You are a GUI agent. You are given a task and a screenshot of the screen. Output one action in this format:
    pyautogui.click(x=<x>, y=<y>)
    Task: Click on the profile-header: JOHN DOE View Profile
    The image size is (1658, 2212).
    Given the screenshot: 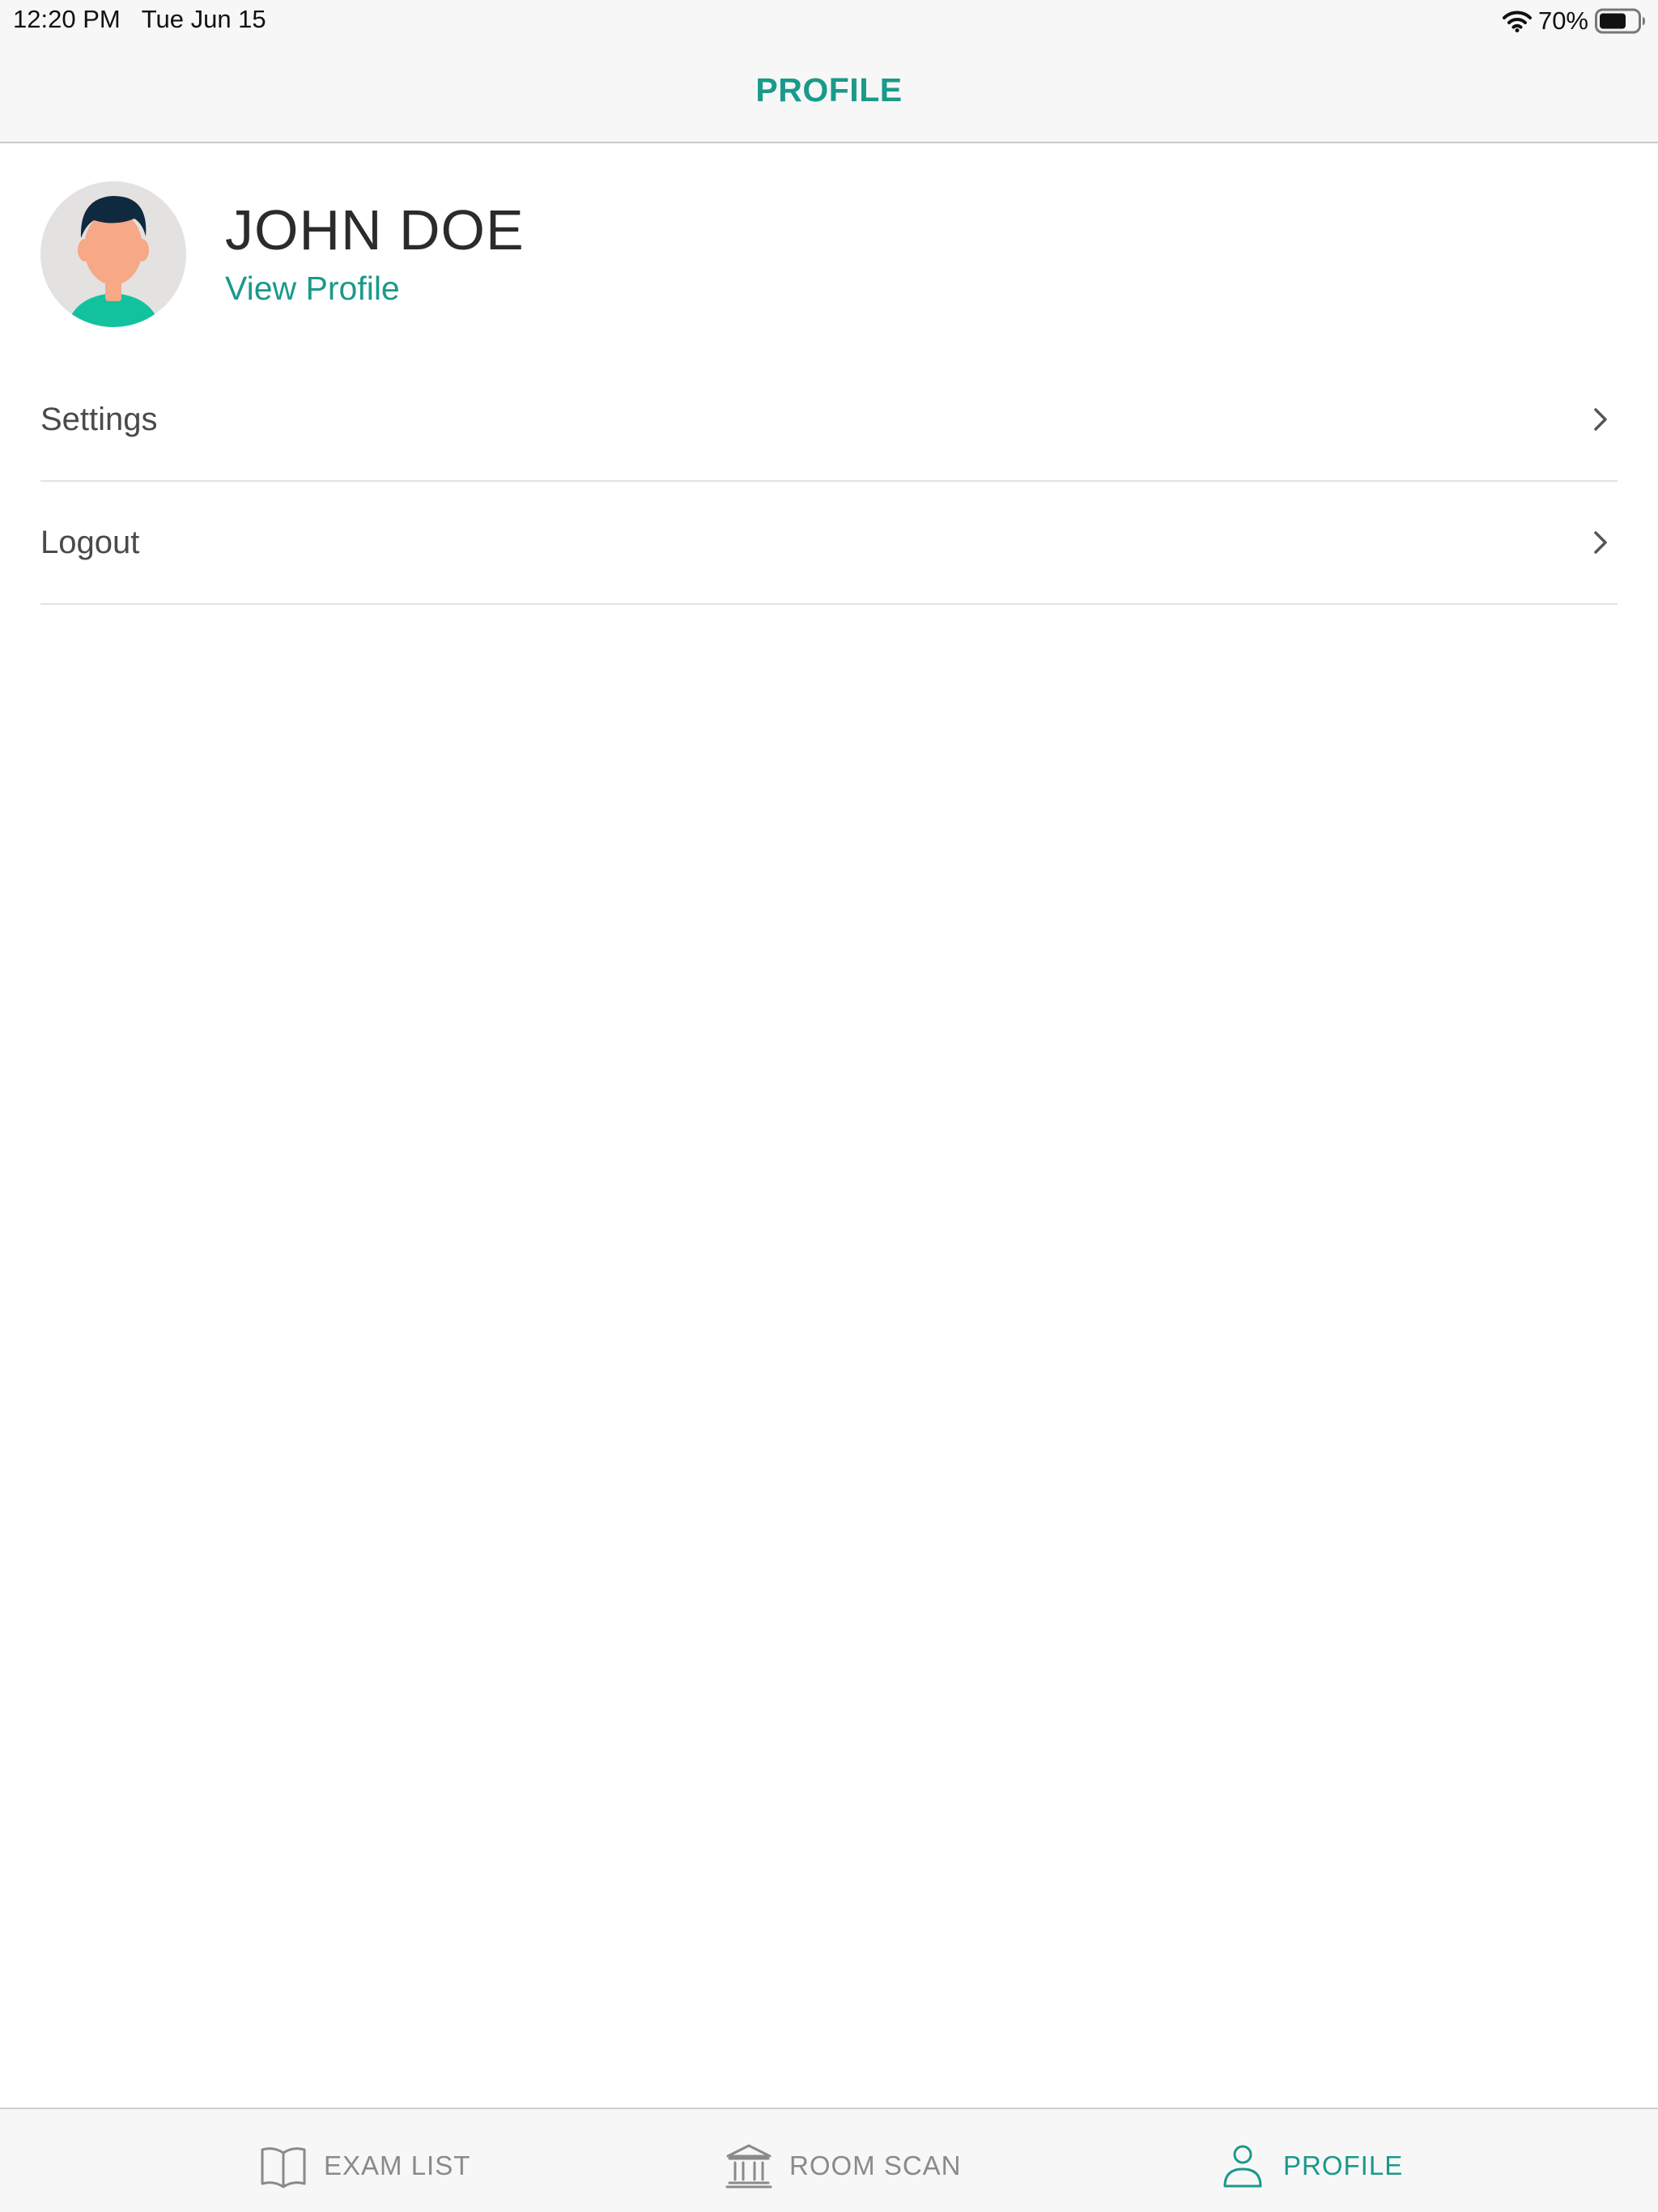 What is the action you would take?
    pyautogui.click(x=282, y=254)
    